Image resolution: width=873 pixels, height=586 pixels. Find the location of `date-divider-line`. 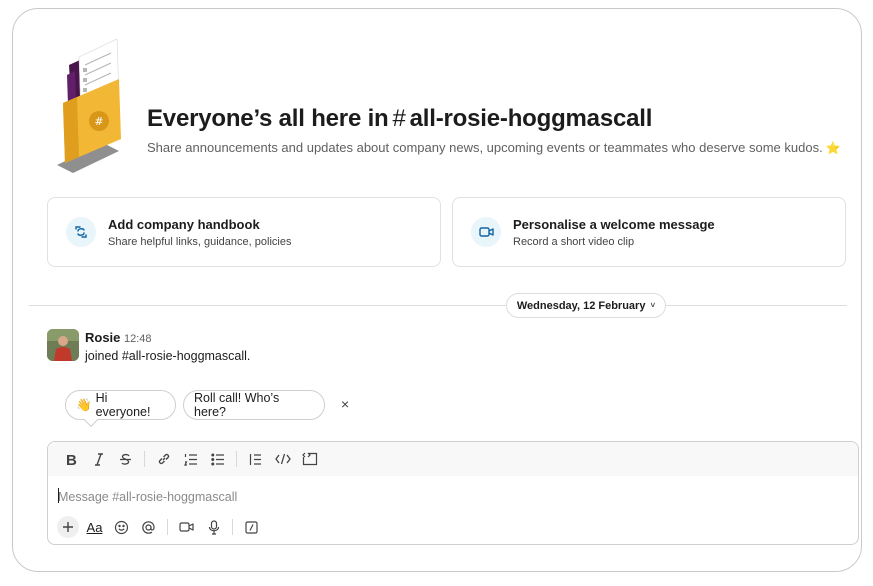

date-divider-line is located at coordinates (438, 305).